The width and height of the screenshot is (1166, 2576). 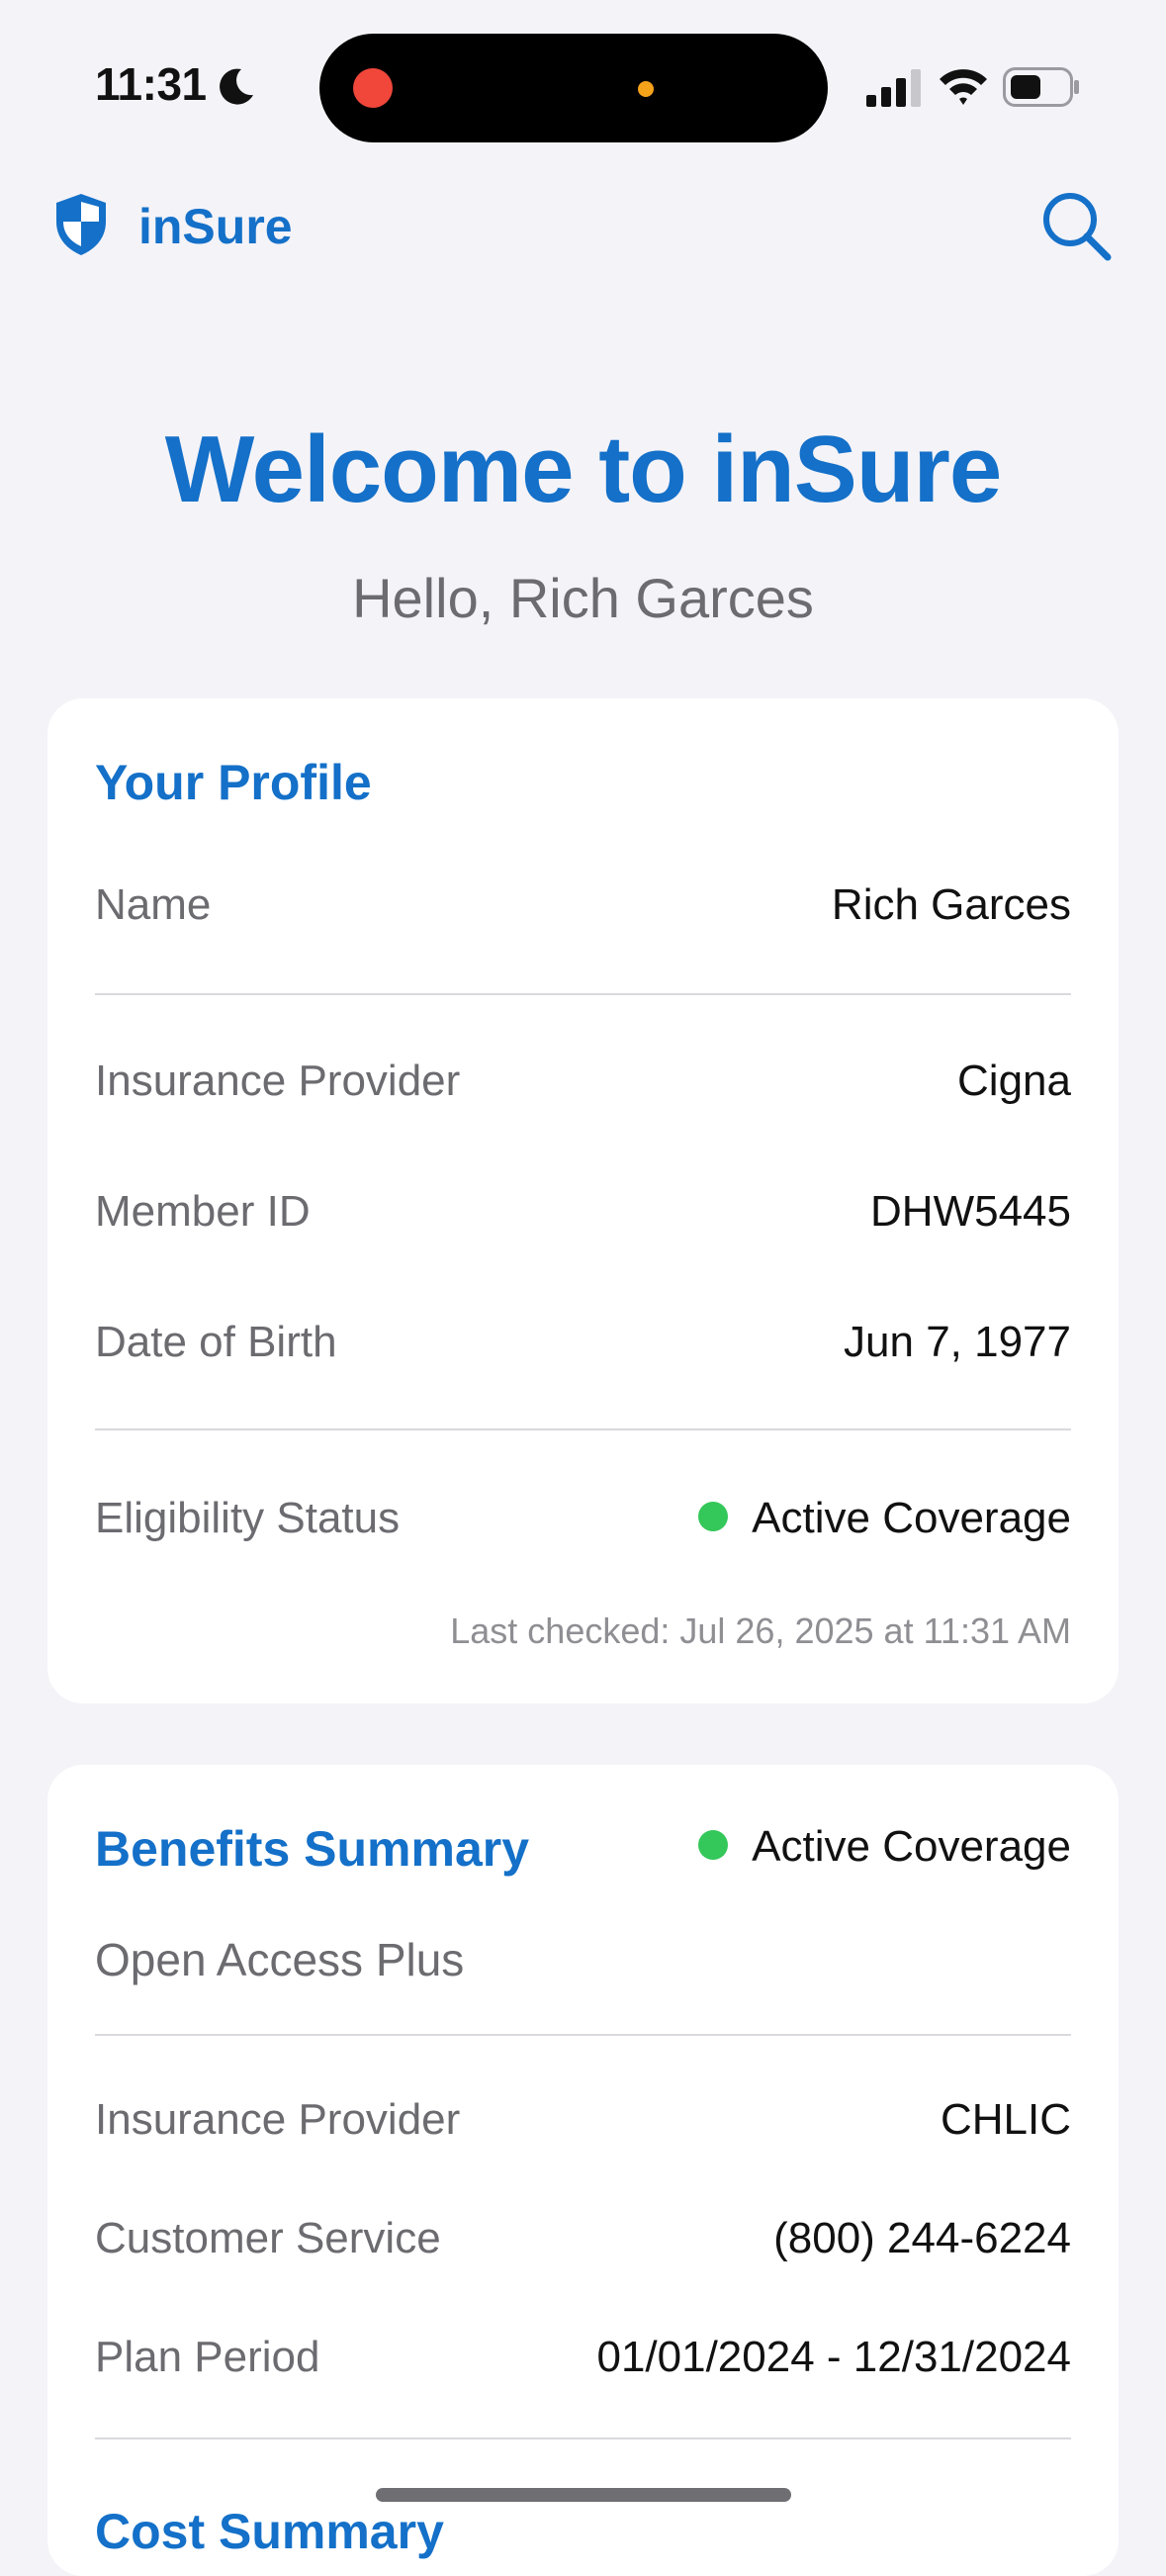 I want to click on benefits-status-text: Active Coverage, so click(x=911, y=1847).